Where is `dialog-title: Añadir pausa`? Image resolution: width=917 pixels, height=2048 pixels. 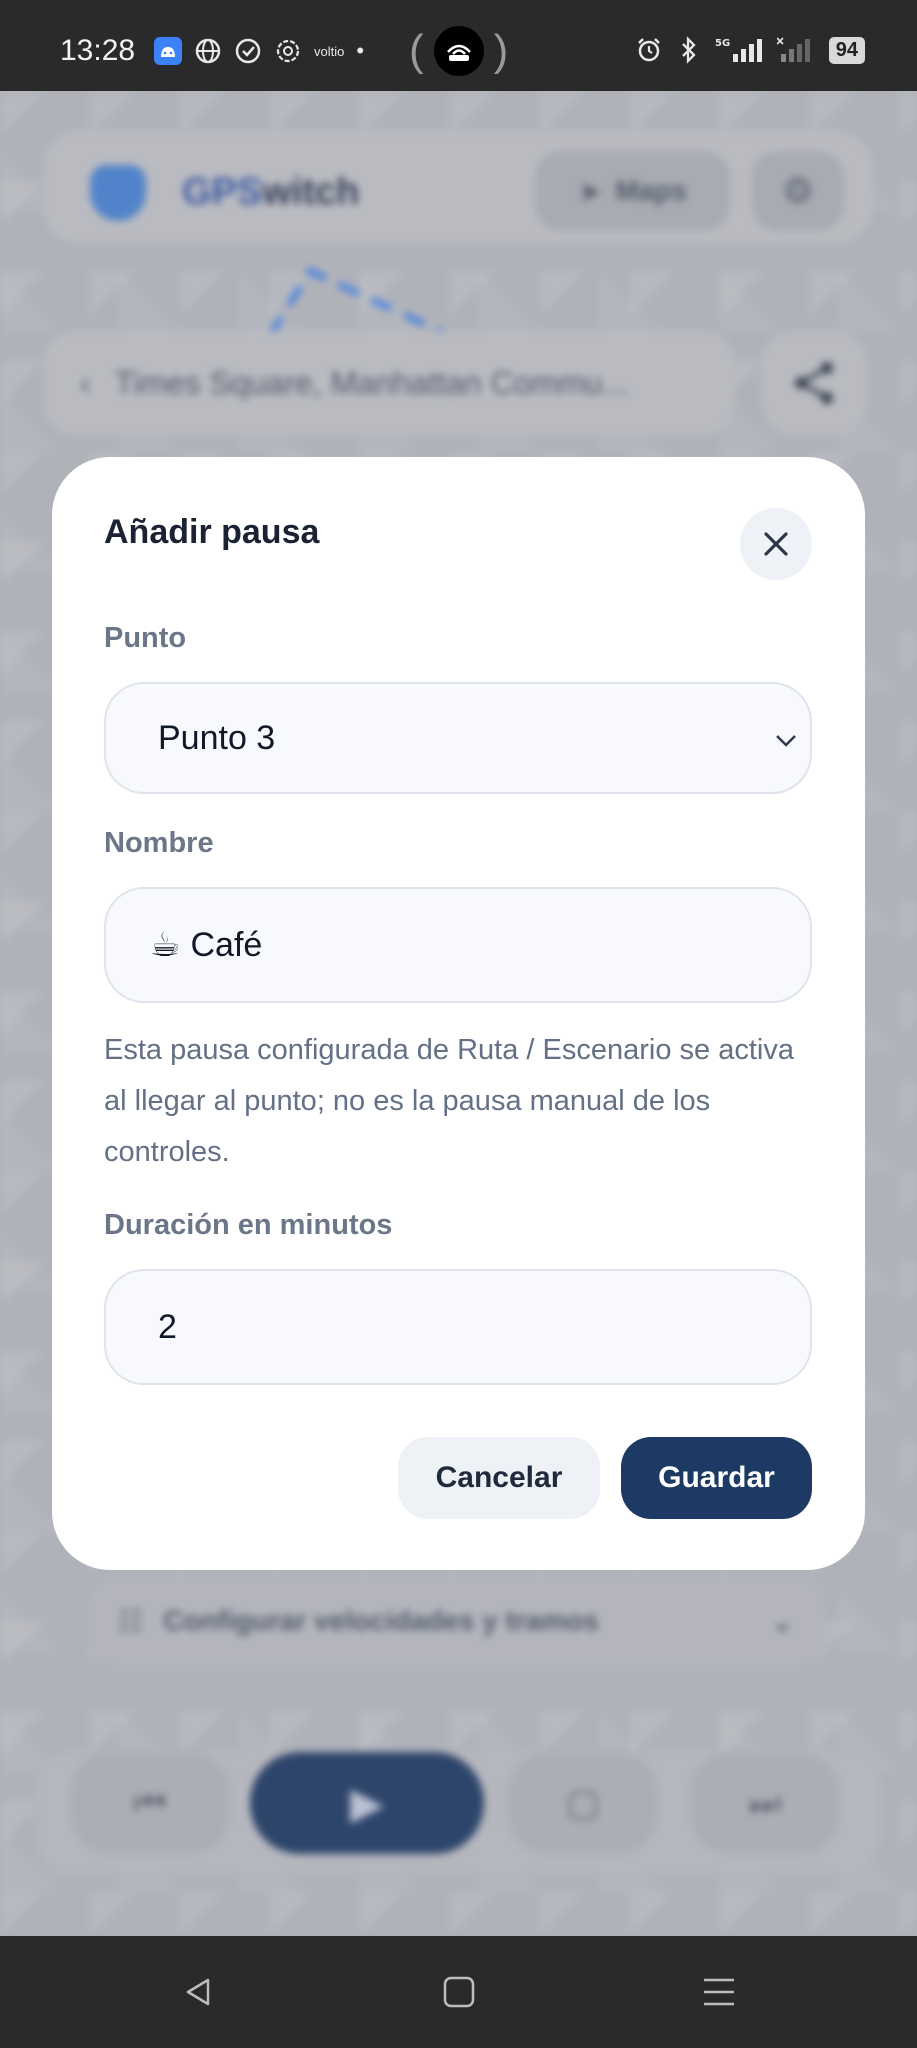
dialog-title: Añadir pausa is located at coordinates (212, 532).